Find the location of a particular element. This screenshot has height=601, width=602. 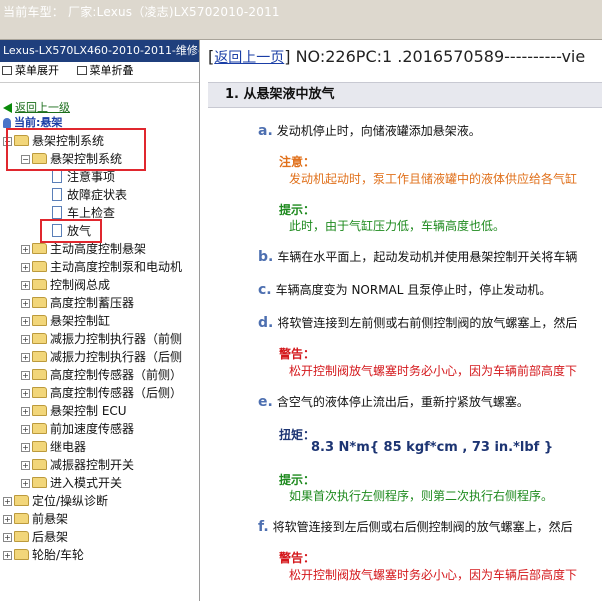

tree-item-label: 主动高度控制泵和电动机 is located at coordinates (116, 267).